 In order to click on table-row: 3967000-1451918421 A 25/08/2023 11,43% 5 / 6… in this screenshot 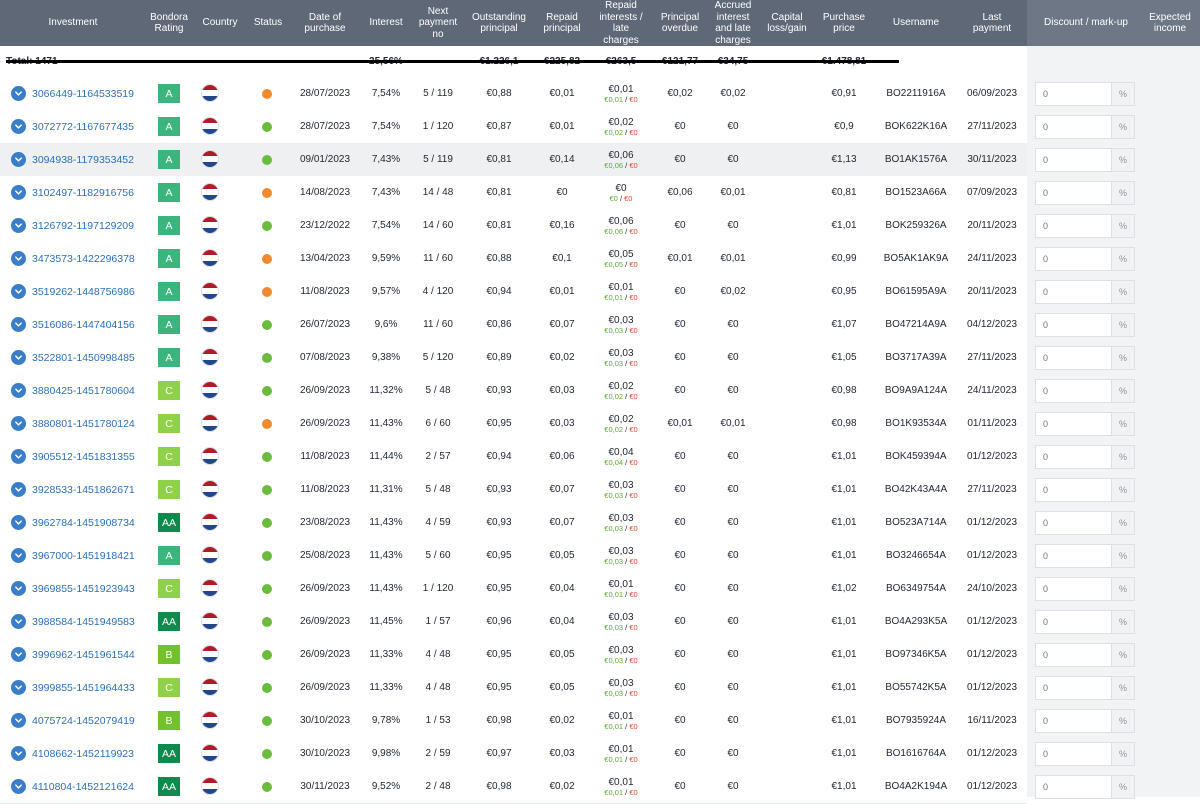, I will do `click(513, 556)`.